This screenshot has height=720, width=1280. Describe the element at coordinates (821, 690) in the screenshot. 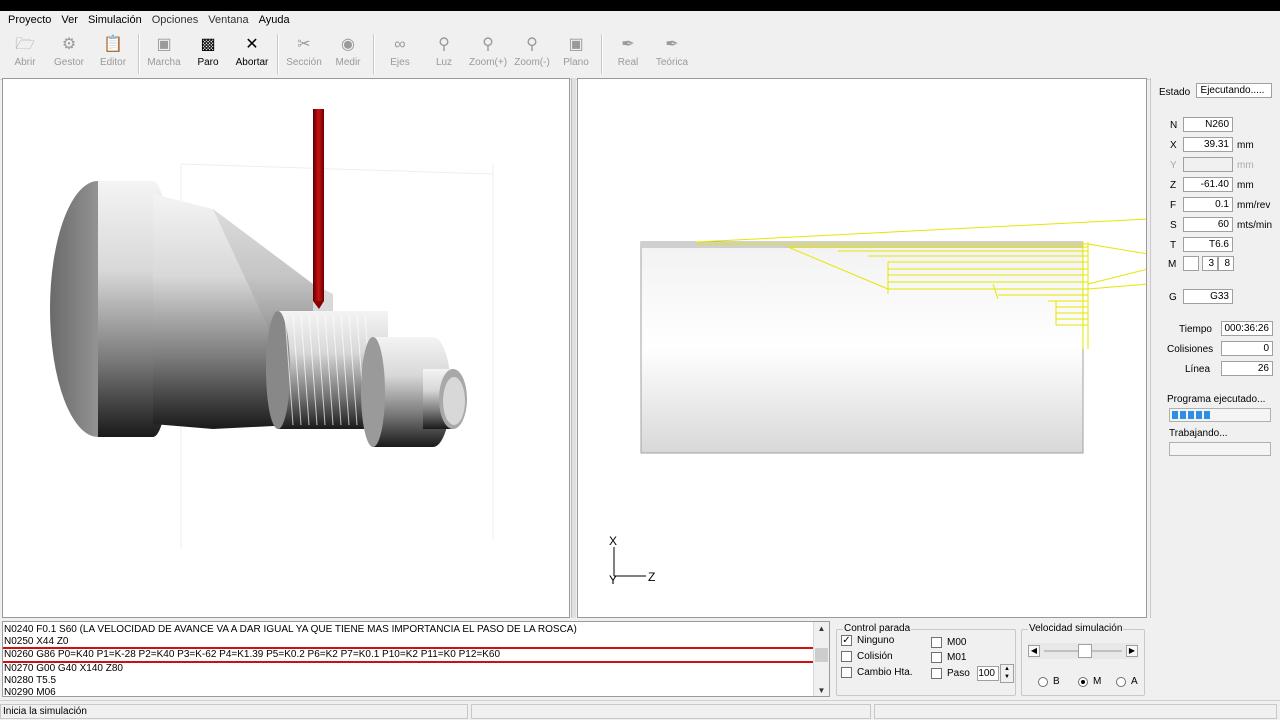

I see `scroll-down-icon: ▼` at that location.